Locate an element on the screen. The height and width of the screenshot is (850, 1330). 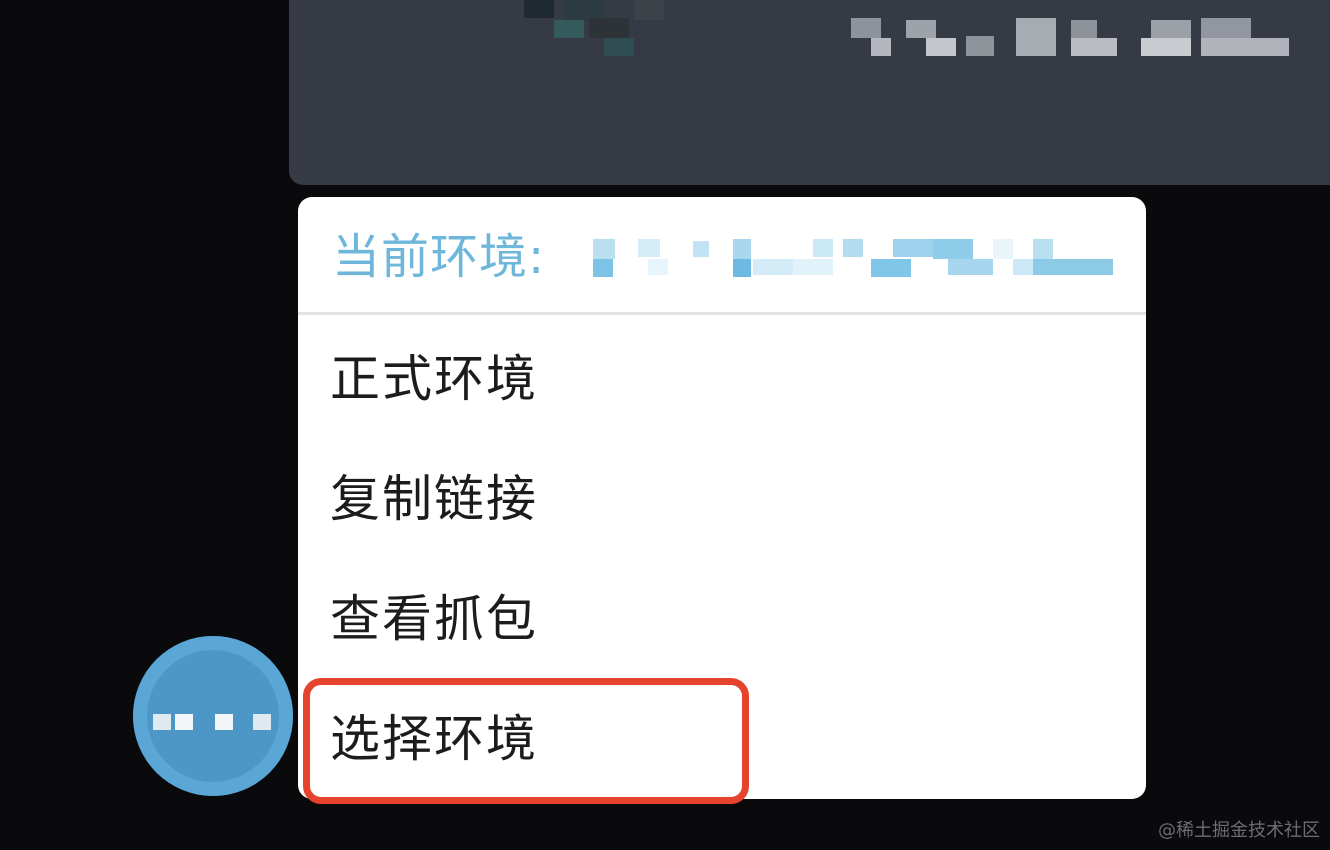
floating-more-button is located at coordinates (213, 716).